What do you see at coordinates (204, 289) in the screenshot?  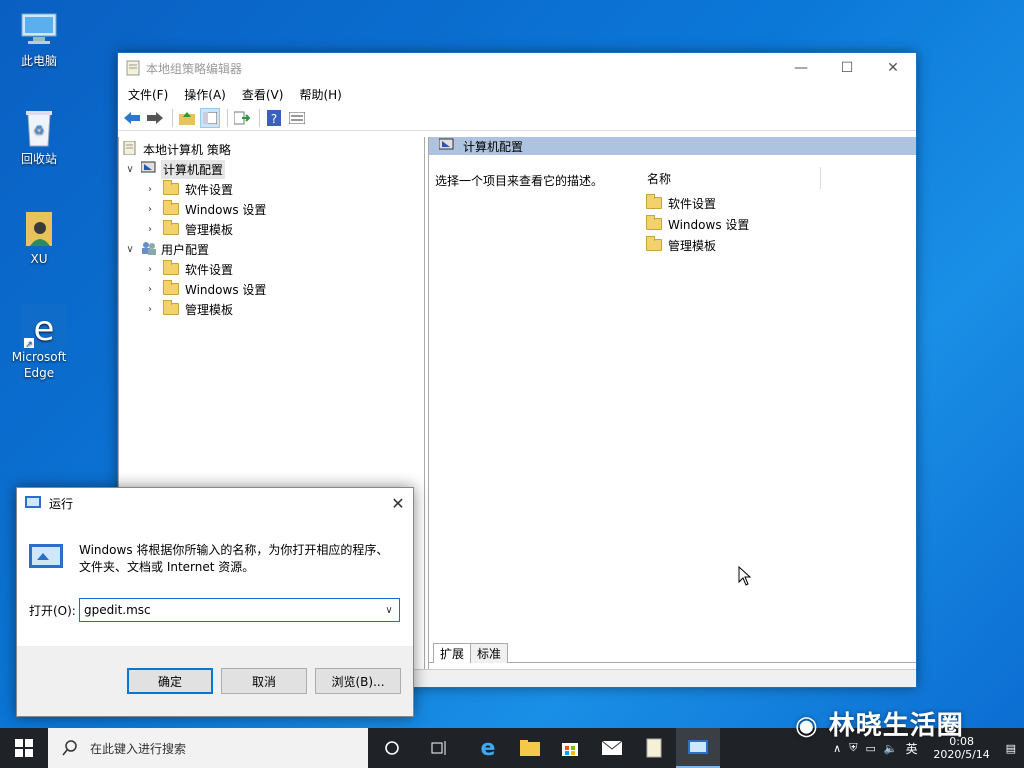 I see `tree-item-user-windows: › Windows 设置` at bounding box center [204, 289].